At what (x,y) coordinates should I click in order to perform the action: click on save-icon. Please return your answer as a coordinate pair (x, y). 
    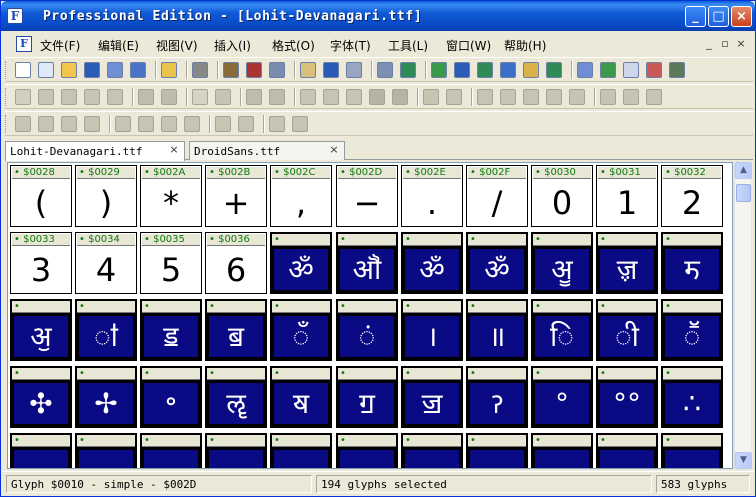
    Looking at the image, I should click on (92, 70).